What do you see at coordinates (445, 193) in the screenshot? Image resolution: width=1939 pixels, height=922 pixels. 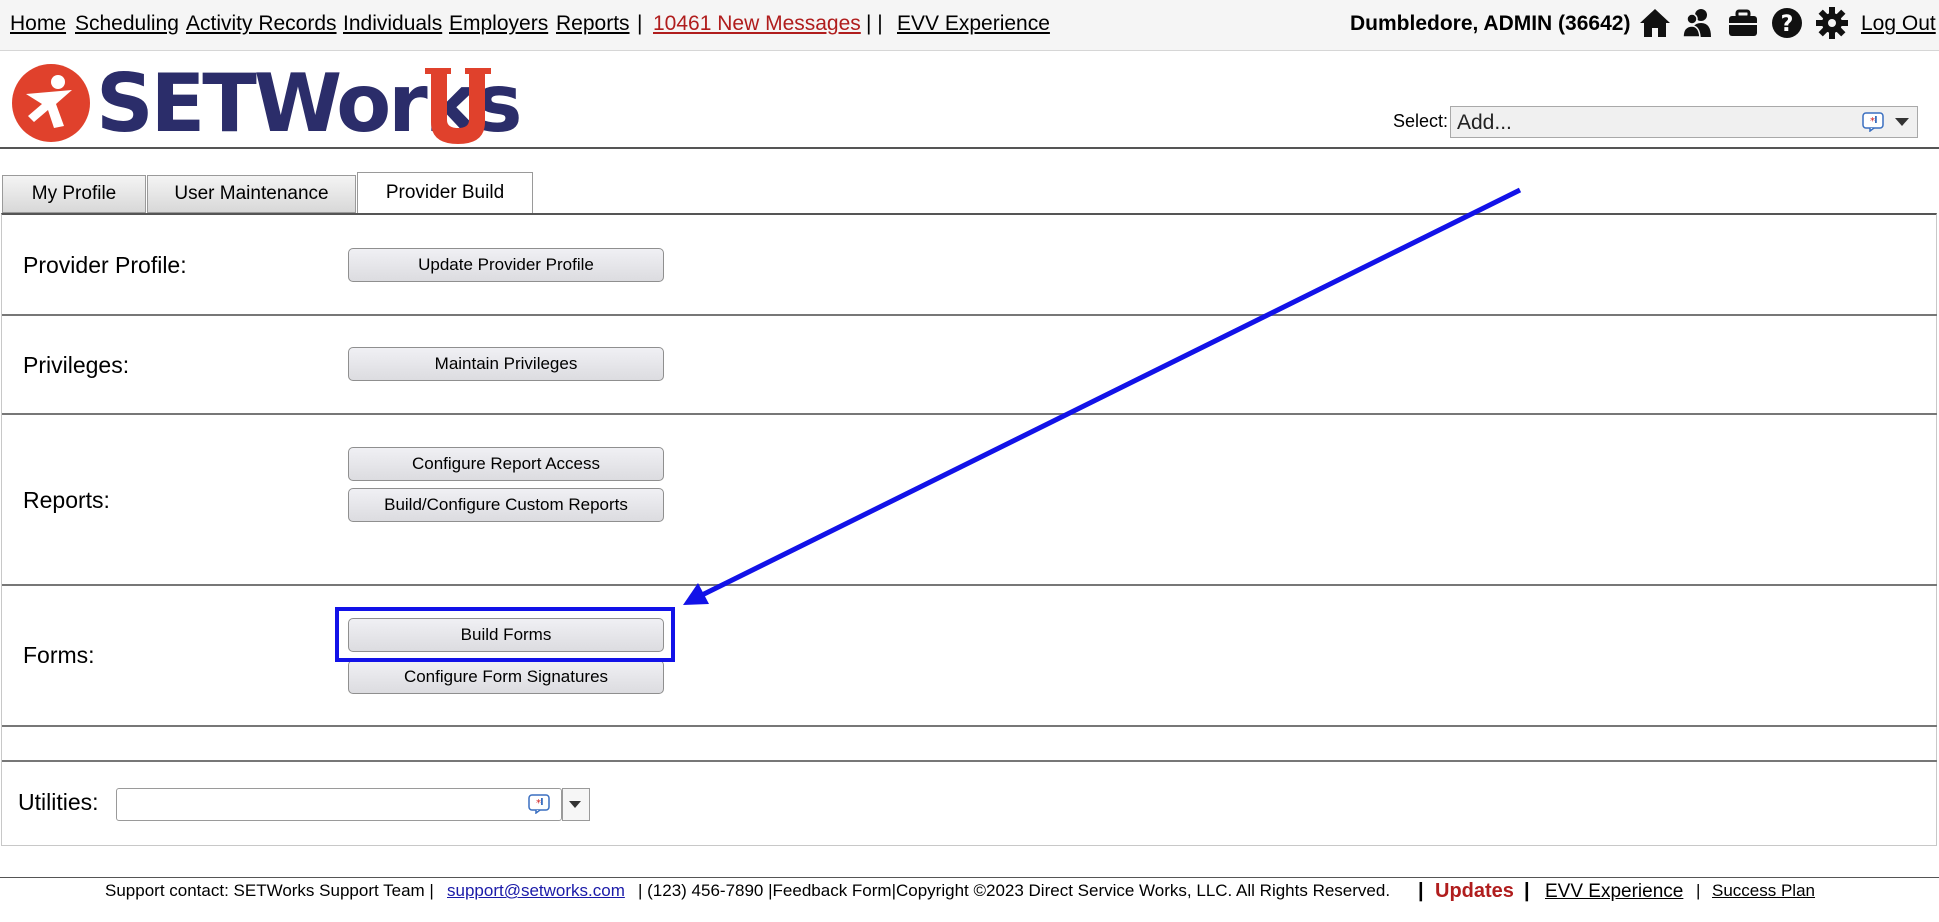 I see `tab-provider-build: Provider Build` at bounding box center [445, 193].